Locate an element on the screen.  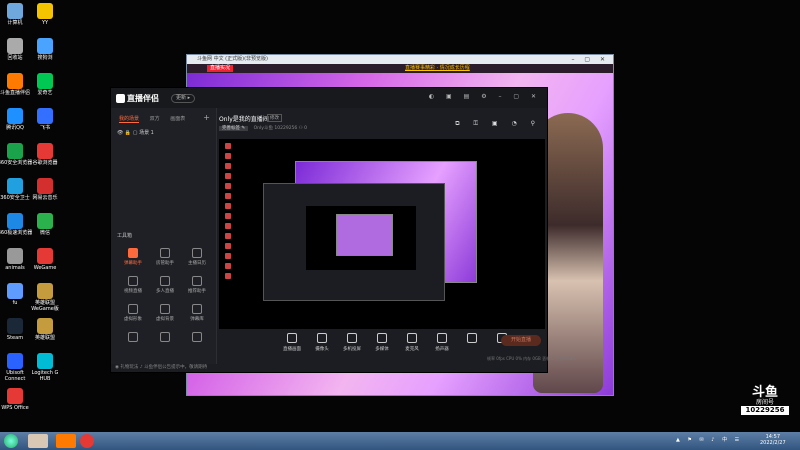
bottom-tool-label: 直播画面 is located at coordinates (292, 349).